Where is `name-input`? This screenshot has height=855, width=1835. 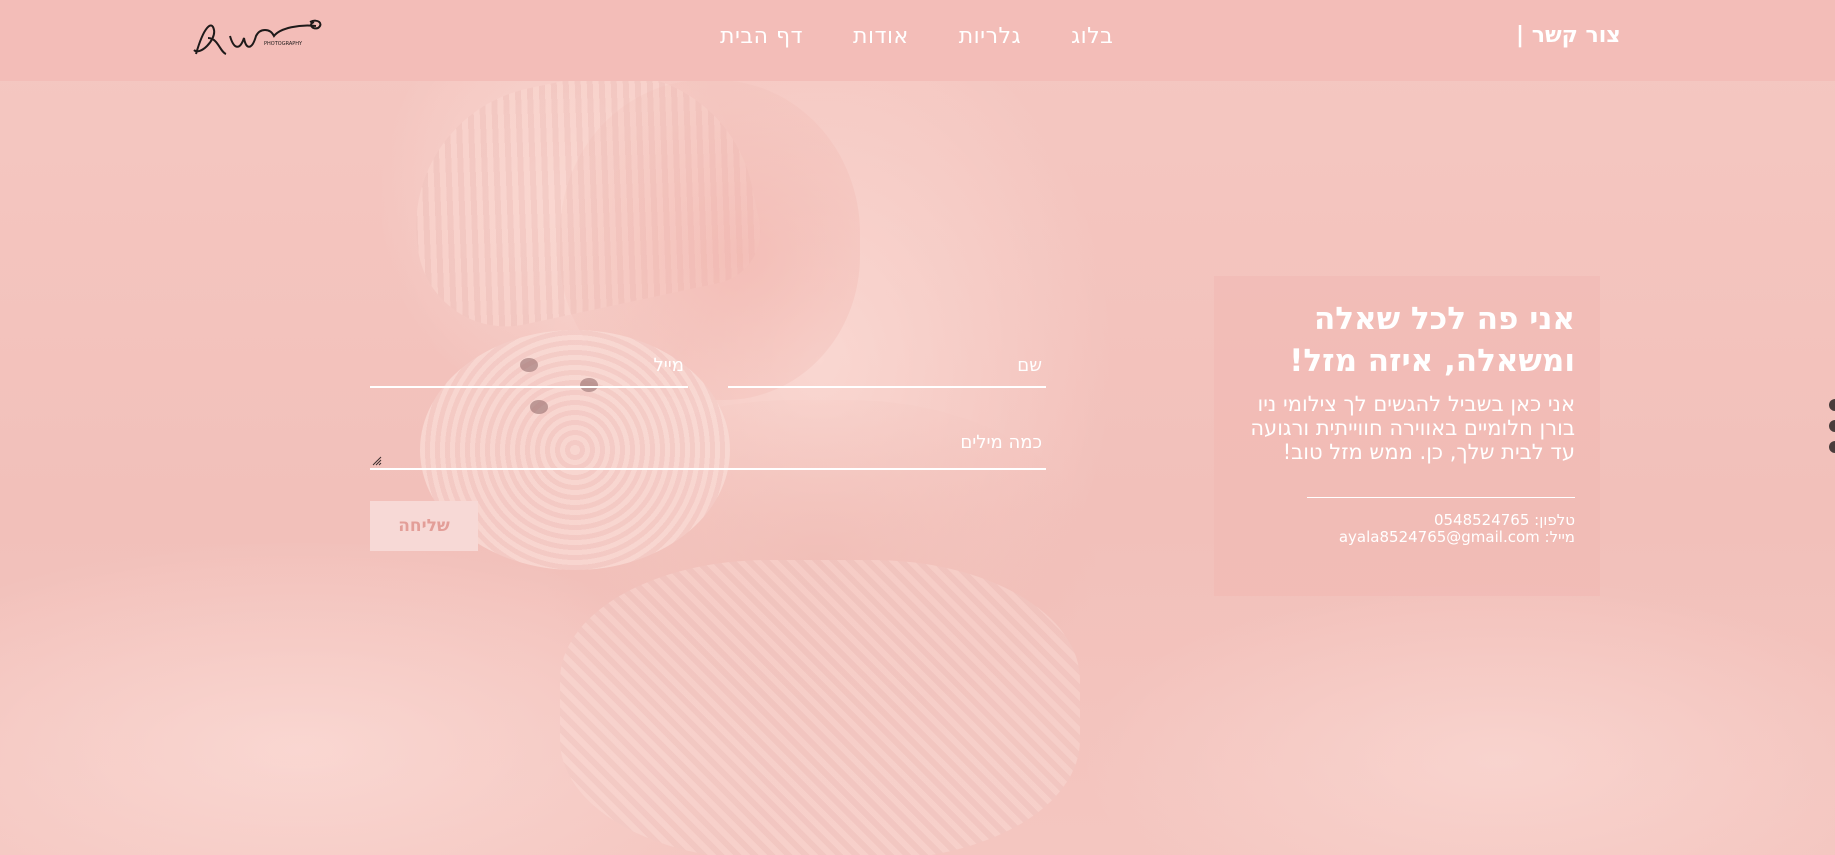 name-input is located at coordinates (887, 365).